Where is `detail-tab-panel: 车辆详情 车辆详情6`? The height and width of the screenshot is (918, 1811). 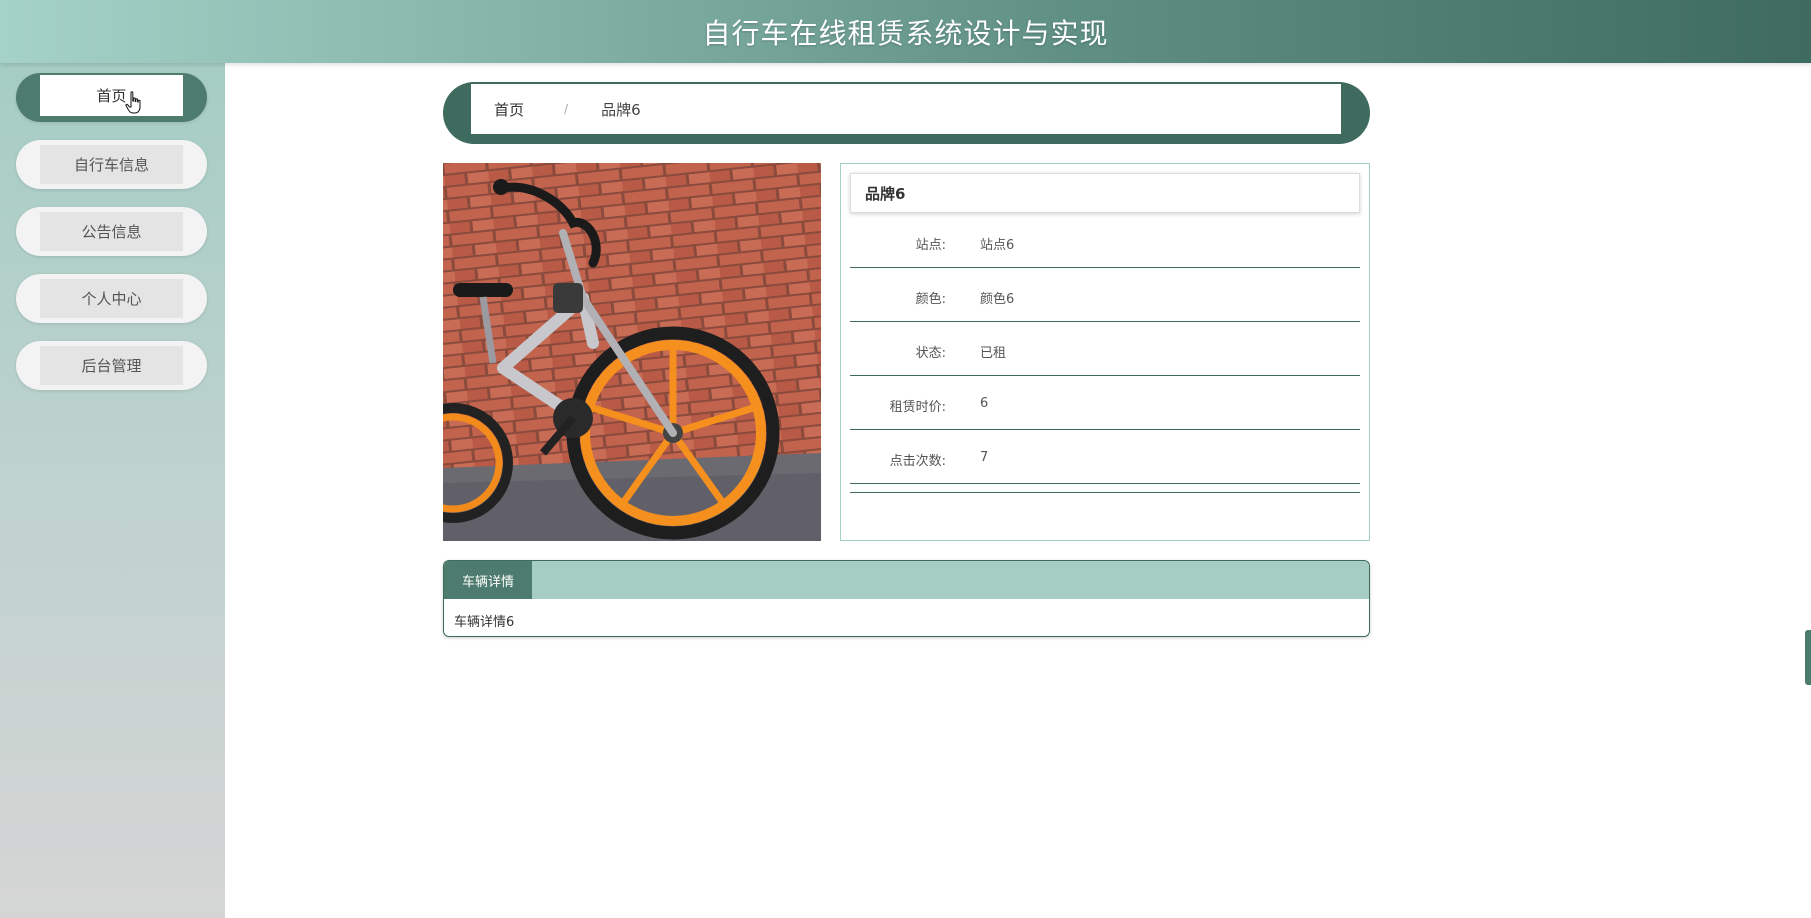 detail-tab-panel: 车辆详情 车辆详情6 is located at coordinates (906, 598).